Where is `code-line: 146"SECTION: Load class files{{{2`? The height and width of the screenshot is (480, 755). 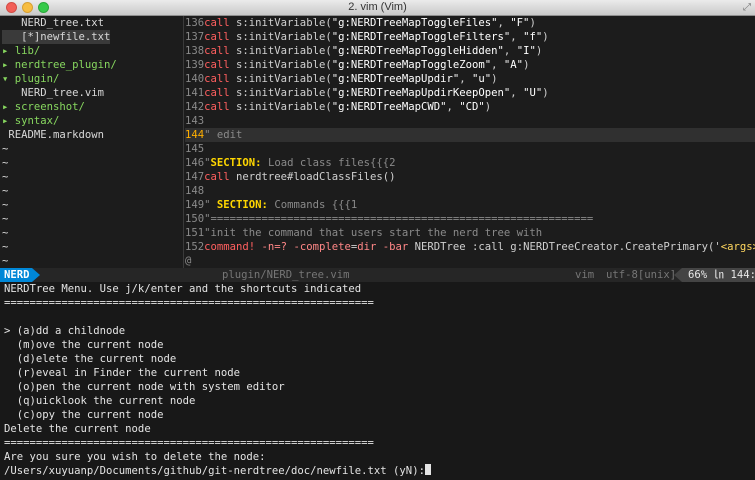 code-line: 146"SECTION: Load class files{{{2 is located at coordinates (290, 163).